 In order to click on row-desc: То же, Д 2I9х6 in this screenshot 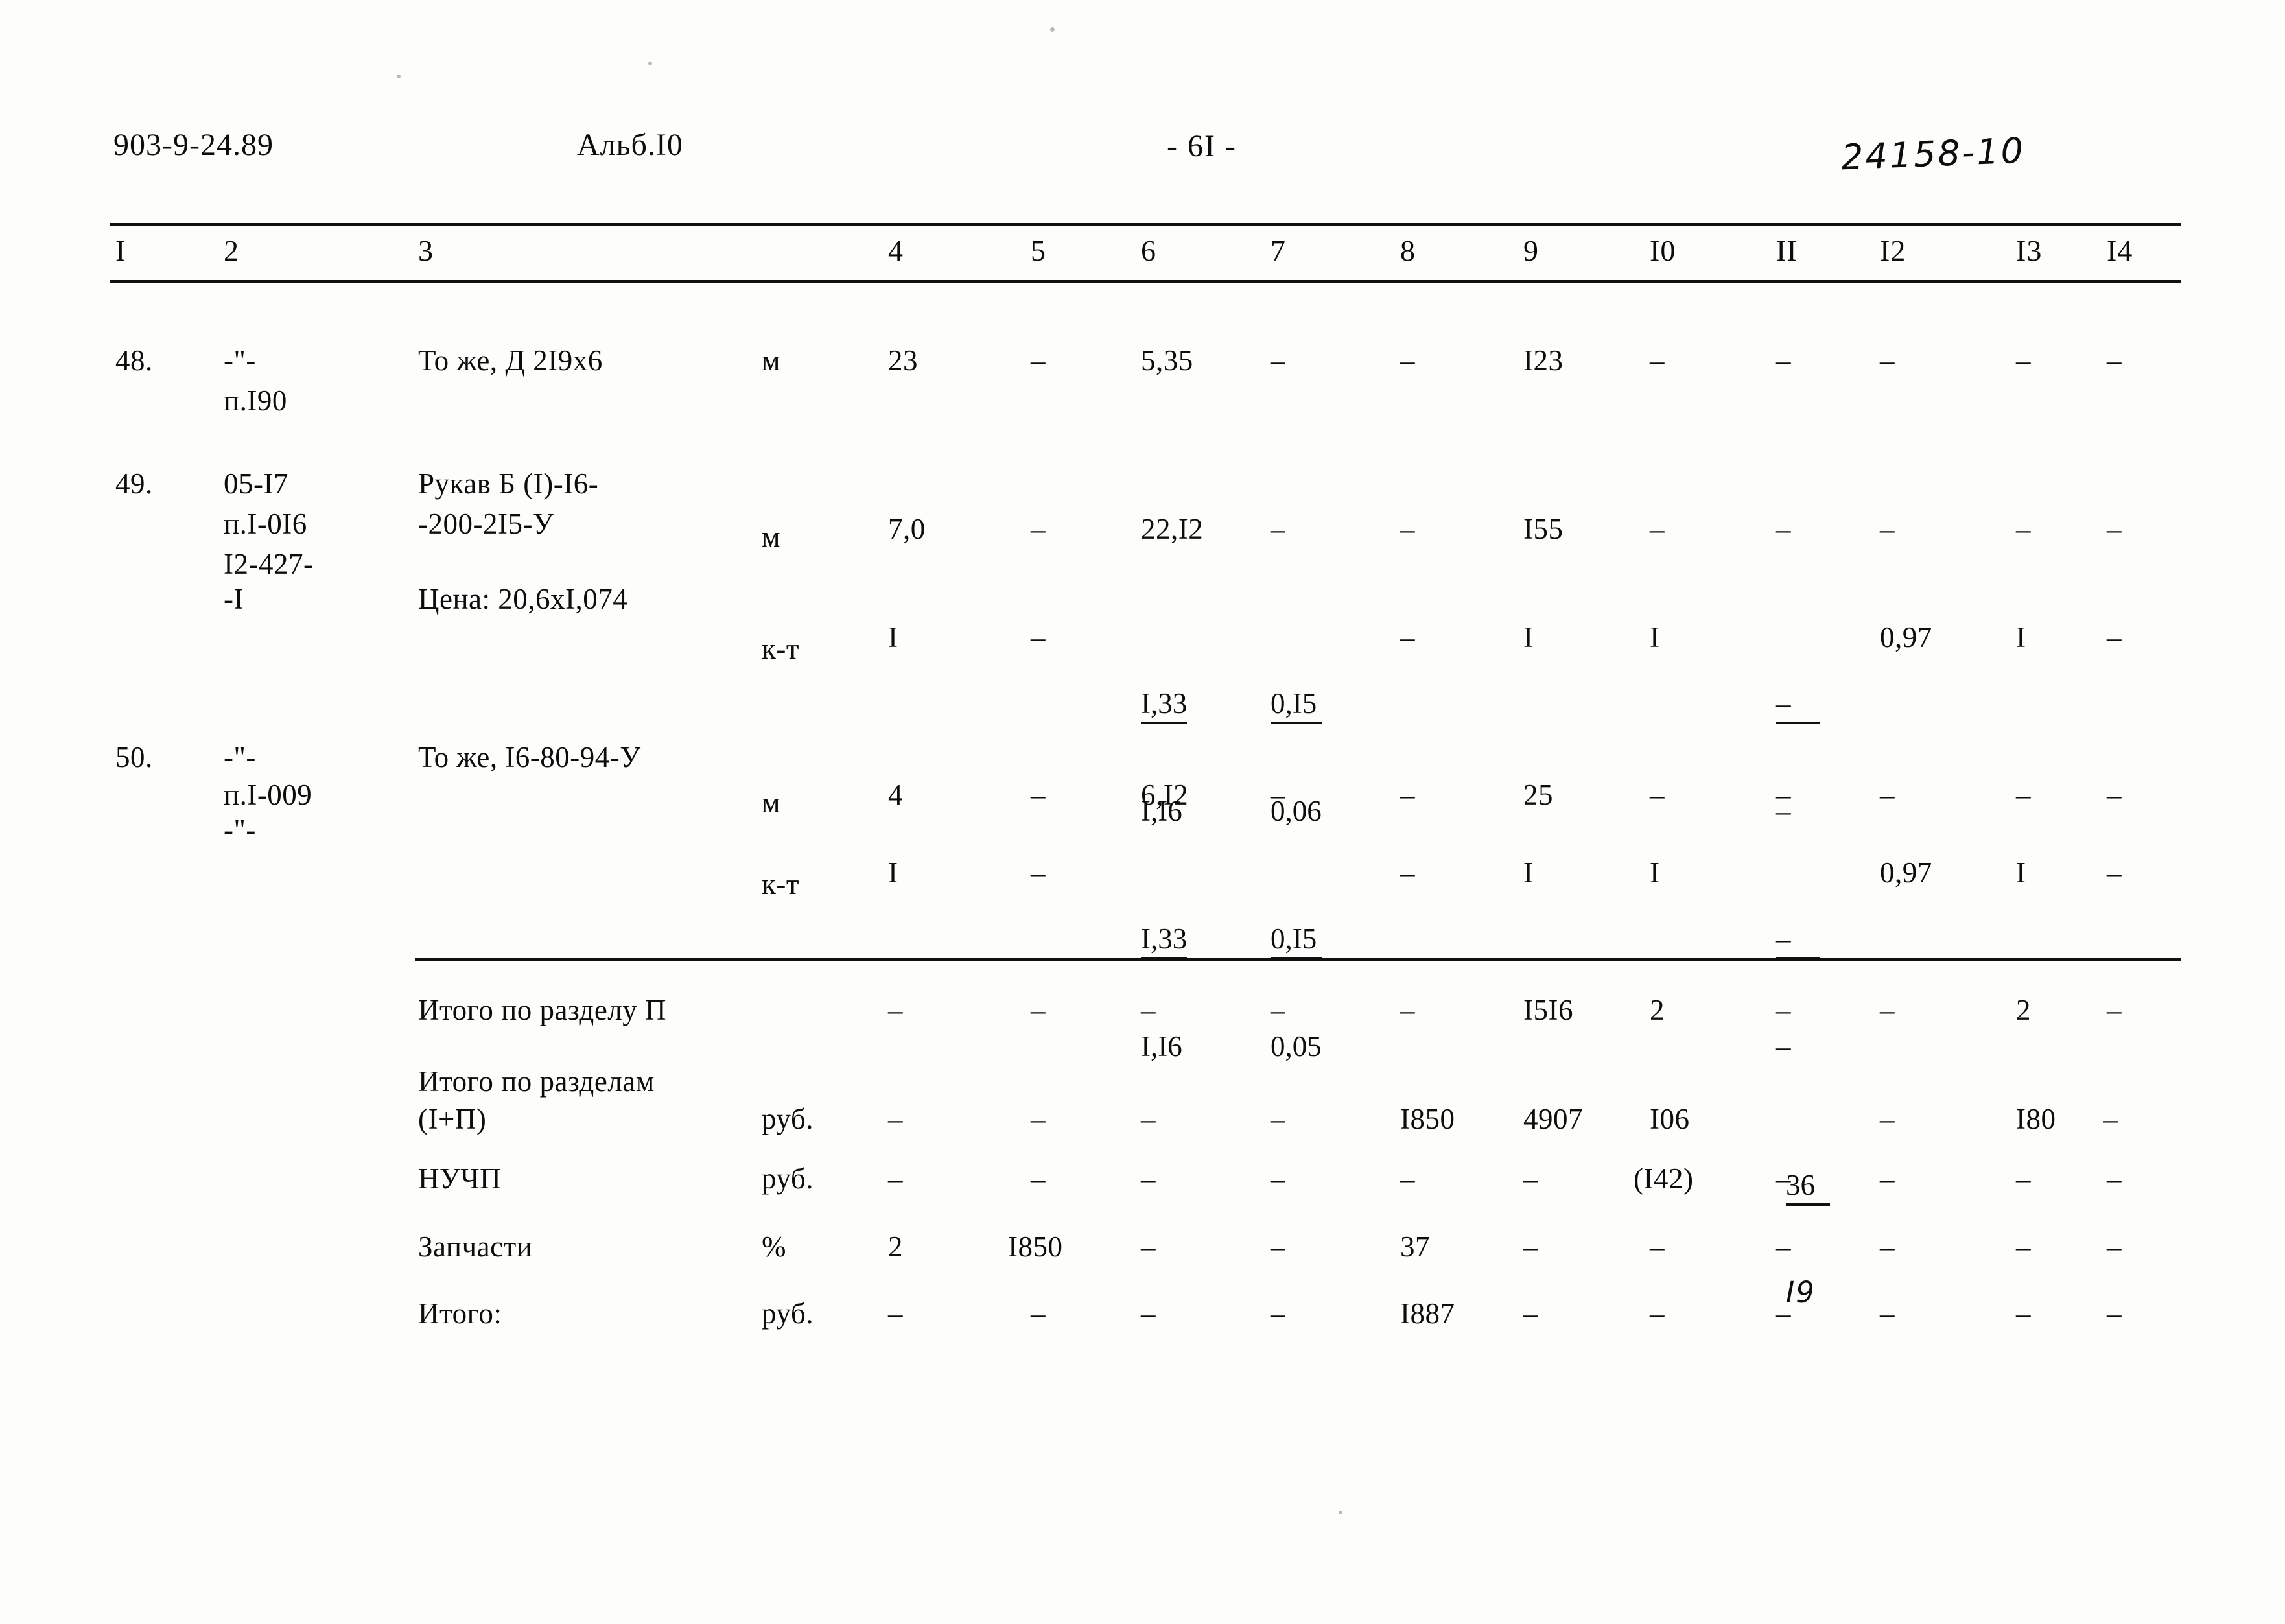, I will do `click(511, 360)`.